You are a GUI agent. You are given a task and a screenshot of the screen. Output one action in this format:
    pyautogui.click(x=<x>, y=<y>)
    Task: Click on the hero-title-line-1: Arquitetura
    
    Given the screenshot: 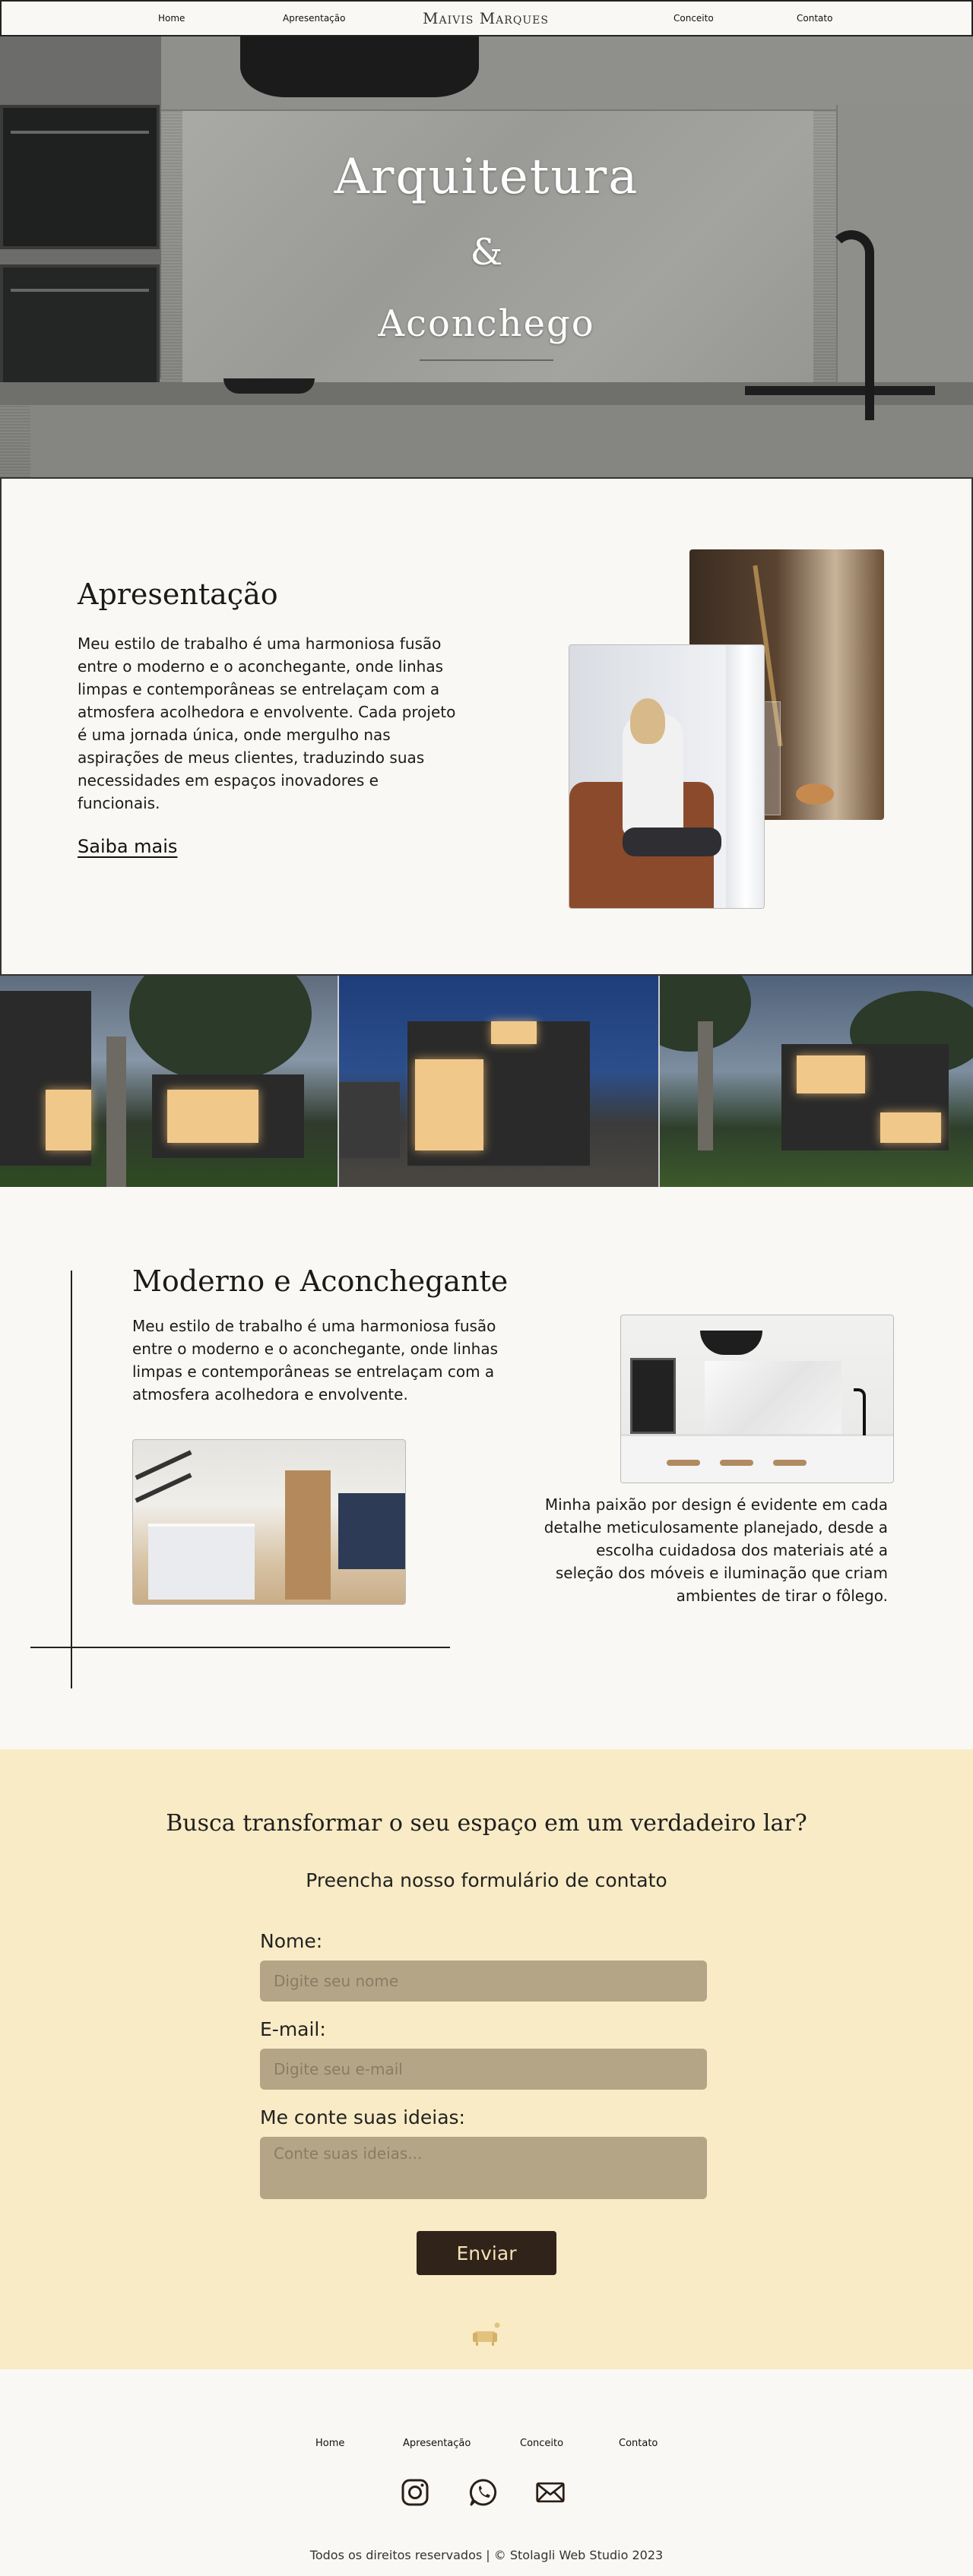 What is the action you would take?
    pyautogui.click(x=486, y=177)
    